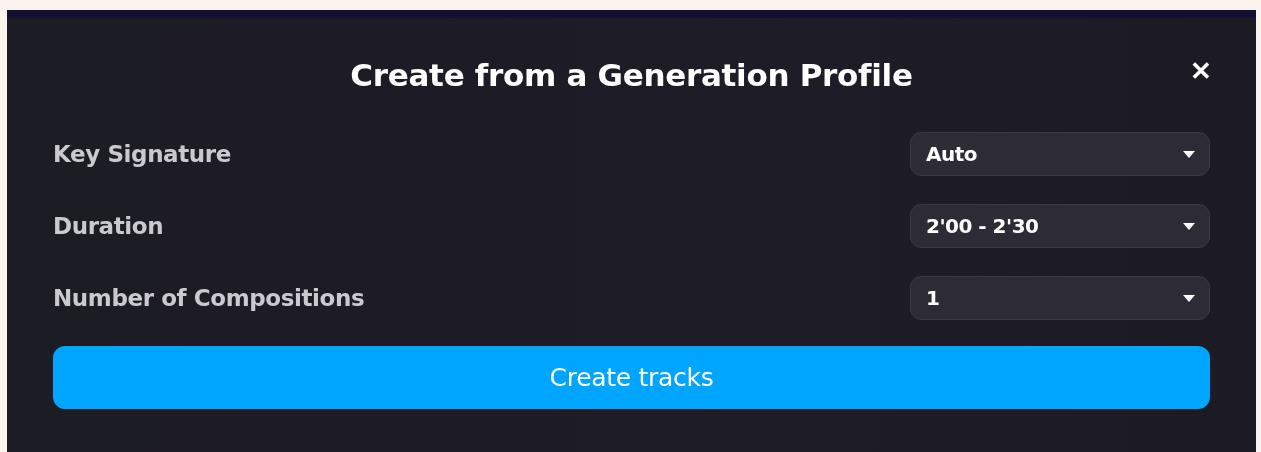 This screenshot has height=452, width=1261. What do you see at coordinates (209, 298) in the screenshot?
I see `field-label: Number of Compositions` at bounding box center [209, 298].